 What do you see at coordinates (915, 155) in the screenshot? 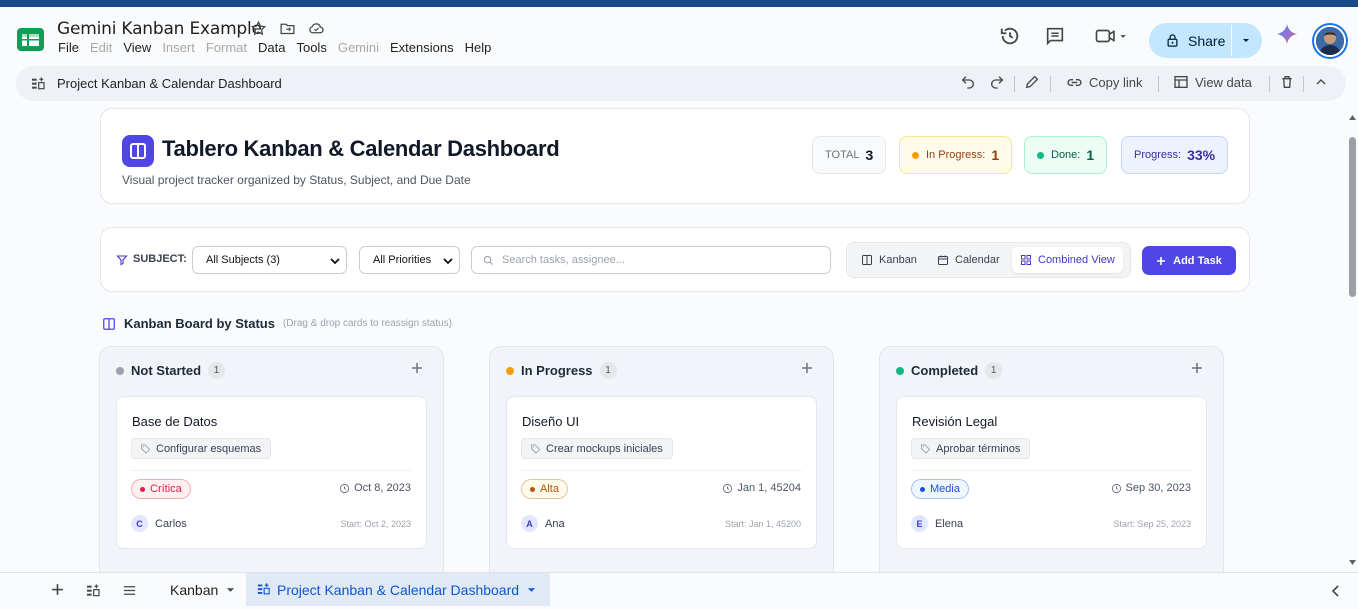
I see `in-progress-dot` at bounding box center [915, 155].